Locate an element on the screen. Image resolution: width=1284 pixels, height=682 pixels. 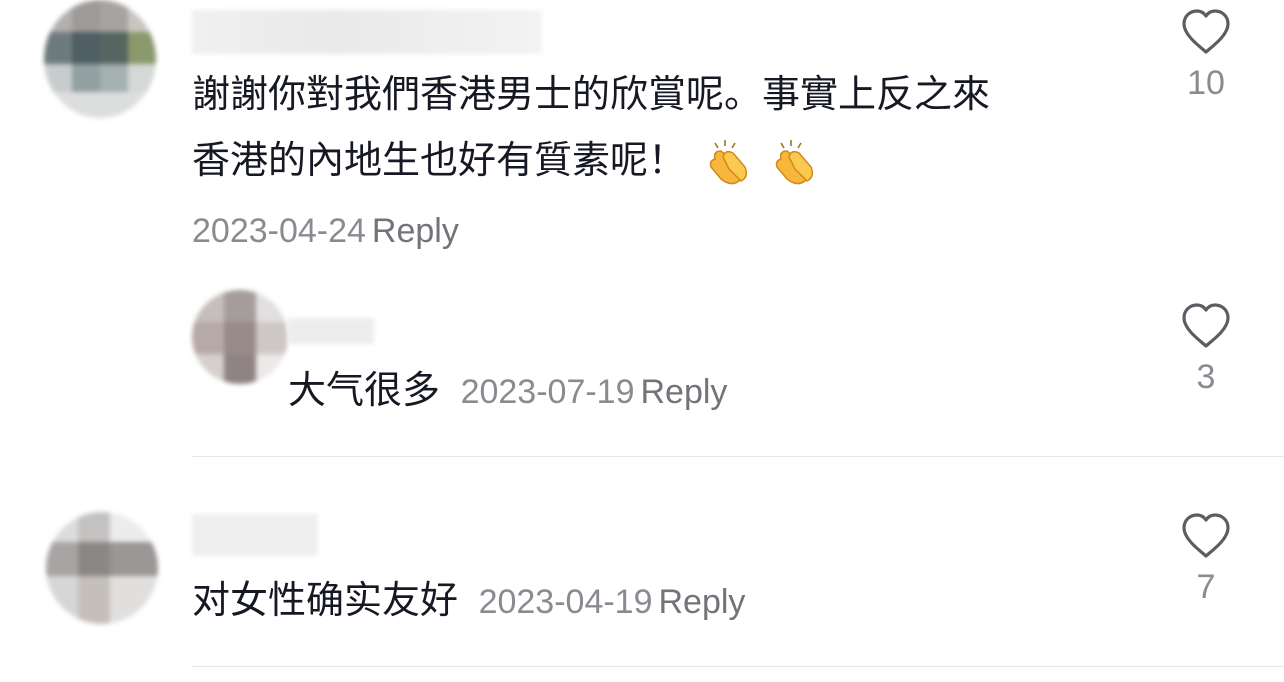
like-button: 3 is located at coordinates (1206, 349).